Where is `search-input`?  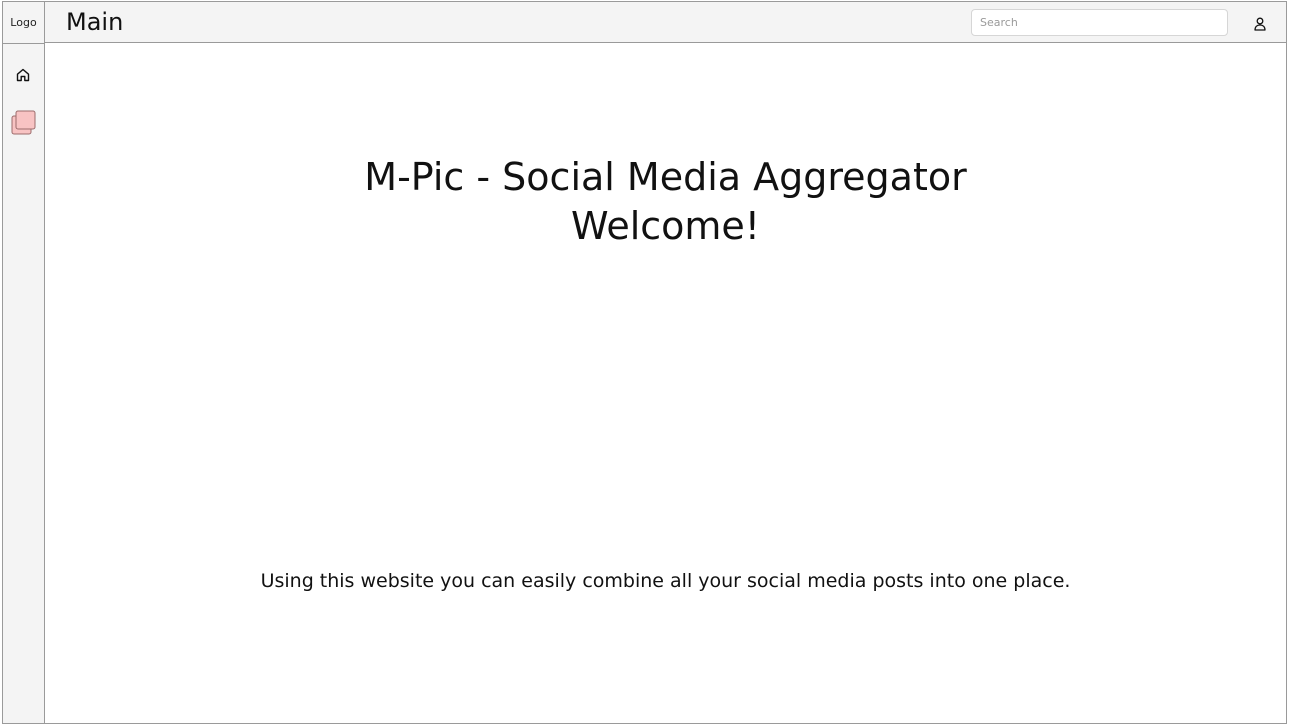 search-input is located at coordinates (1099, 22).